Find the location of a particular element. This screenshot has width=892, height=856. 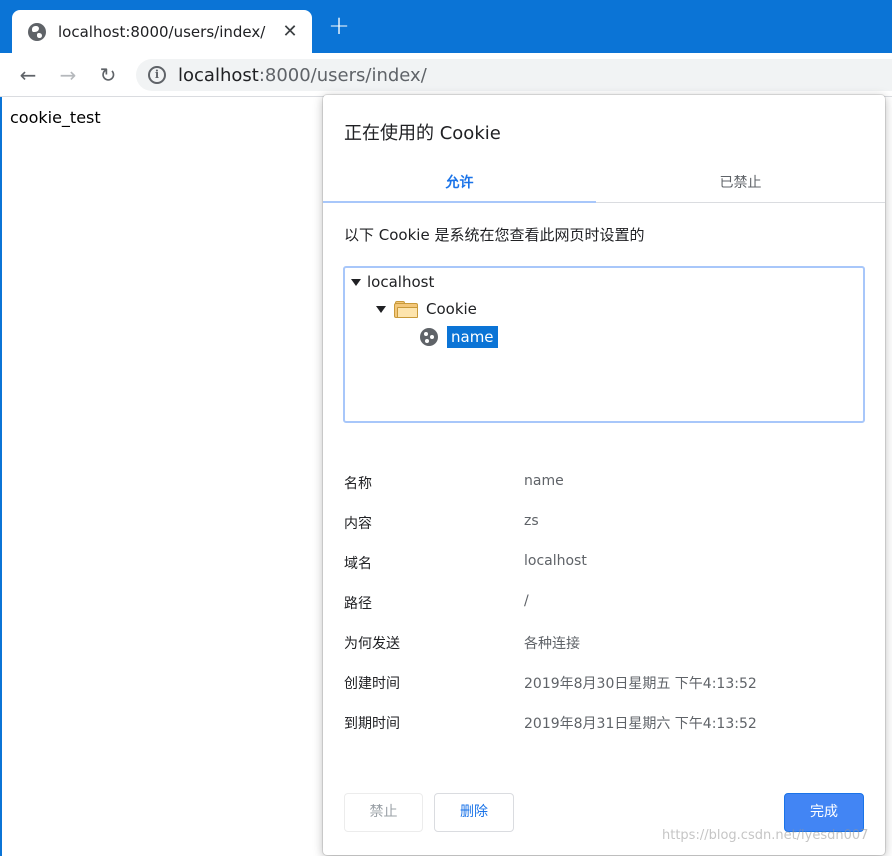

property-label: 名称 is located at coordinates (358, 484).